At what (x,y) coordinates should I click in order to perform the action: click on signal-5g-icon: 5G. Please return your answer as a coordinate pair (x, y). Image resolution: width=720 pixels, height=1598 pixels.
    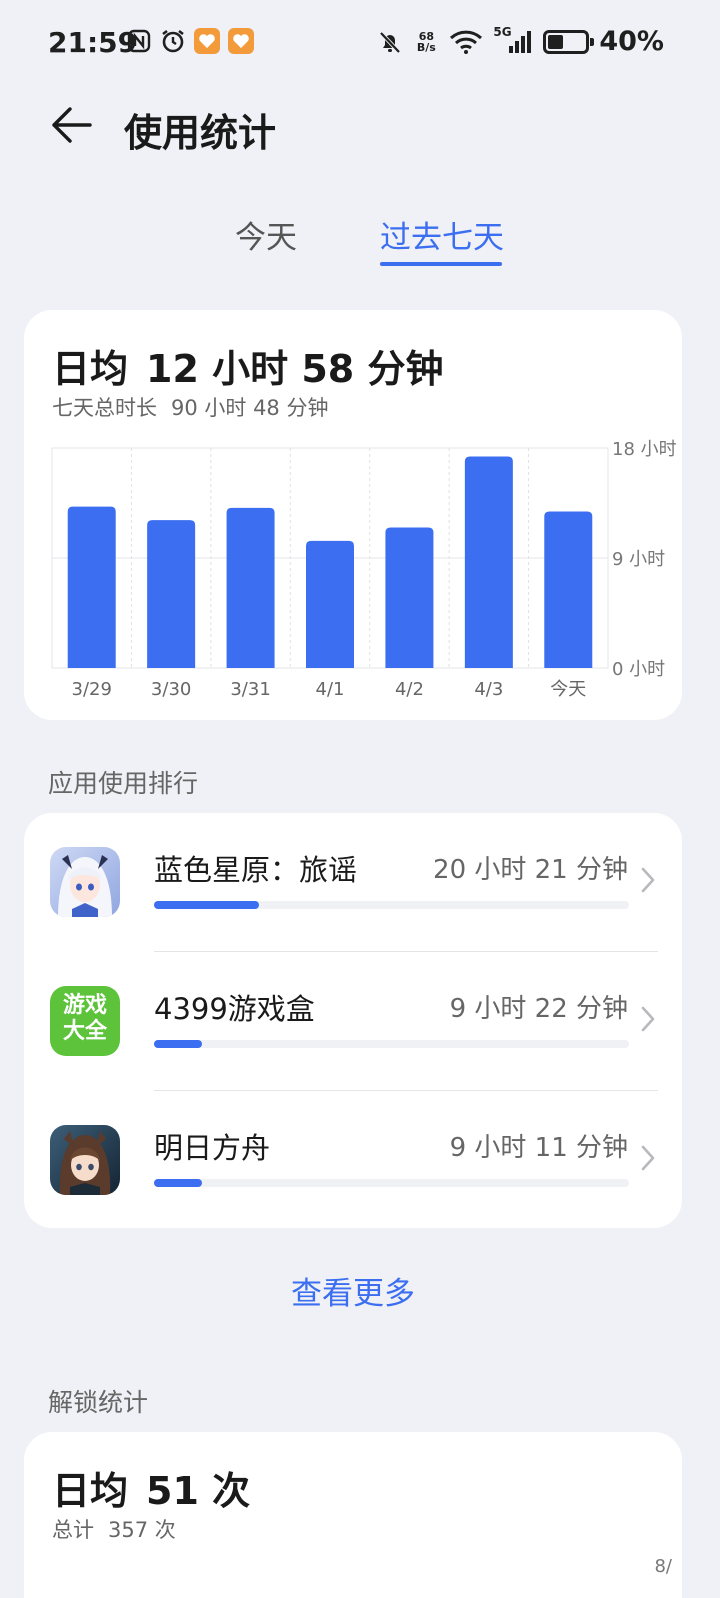
    Looking at the image, I should click on (513, 40).